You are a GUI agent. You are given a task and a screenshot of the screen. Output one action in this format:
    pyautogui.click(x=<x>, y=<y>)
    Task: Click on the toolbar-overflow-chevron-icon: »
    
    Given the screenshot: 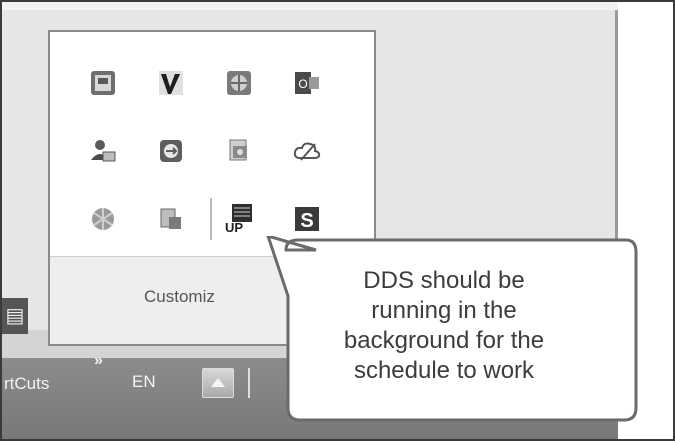 What is the action you would take?
    pyautogui.click(x=98, y=361)
    